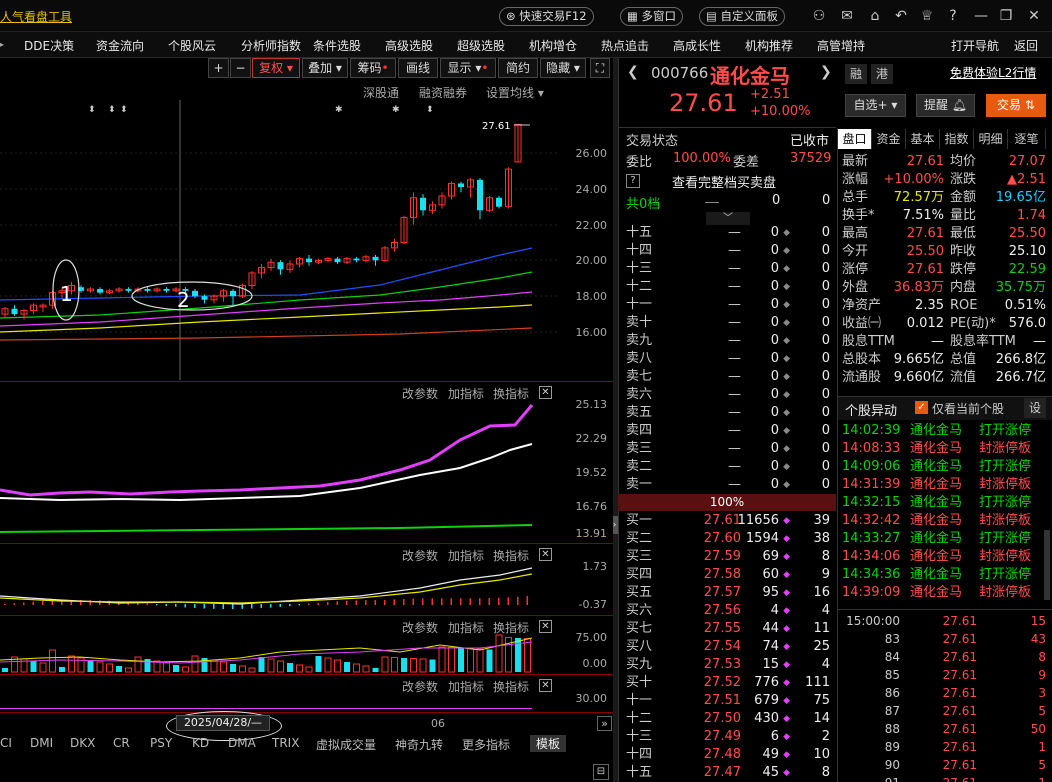 This screenshot has height=782, width=1052. I want to click on orderbook-row: 卖七 — 0 ◆ 0, so click(727, 377).